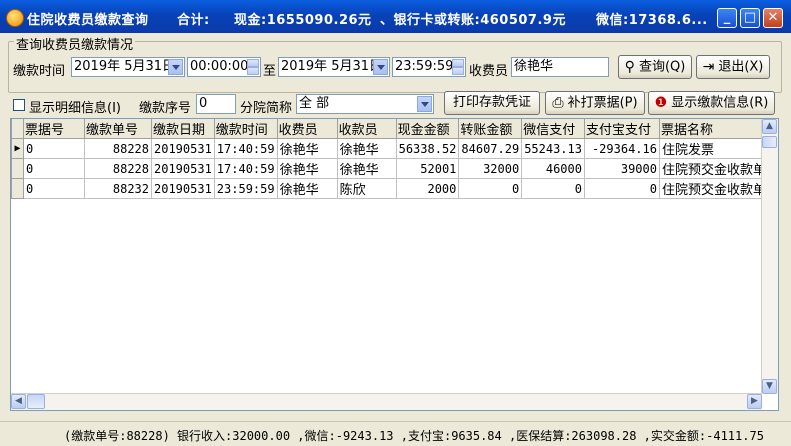 Image resolution: width=791 pixels, height=446 pixels. I want to click on maximize-button: □, so click(750, 18).